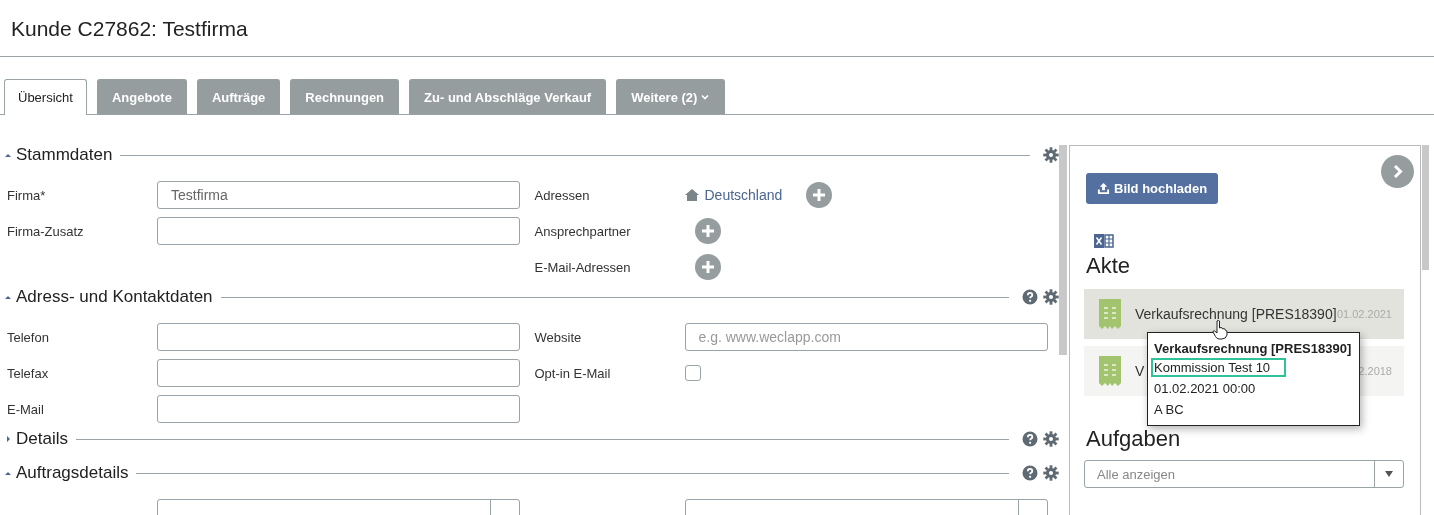 This screenshot has width=1434, height=515. Describe the element at coordinates (582, 267) in the screenshot. I see `field-label: E-Mail-Adressen` at that location.